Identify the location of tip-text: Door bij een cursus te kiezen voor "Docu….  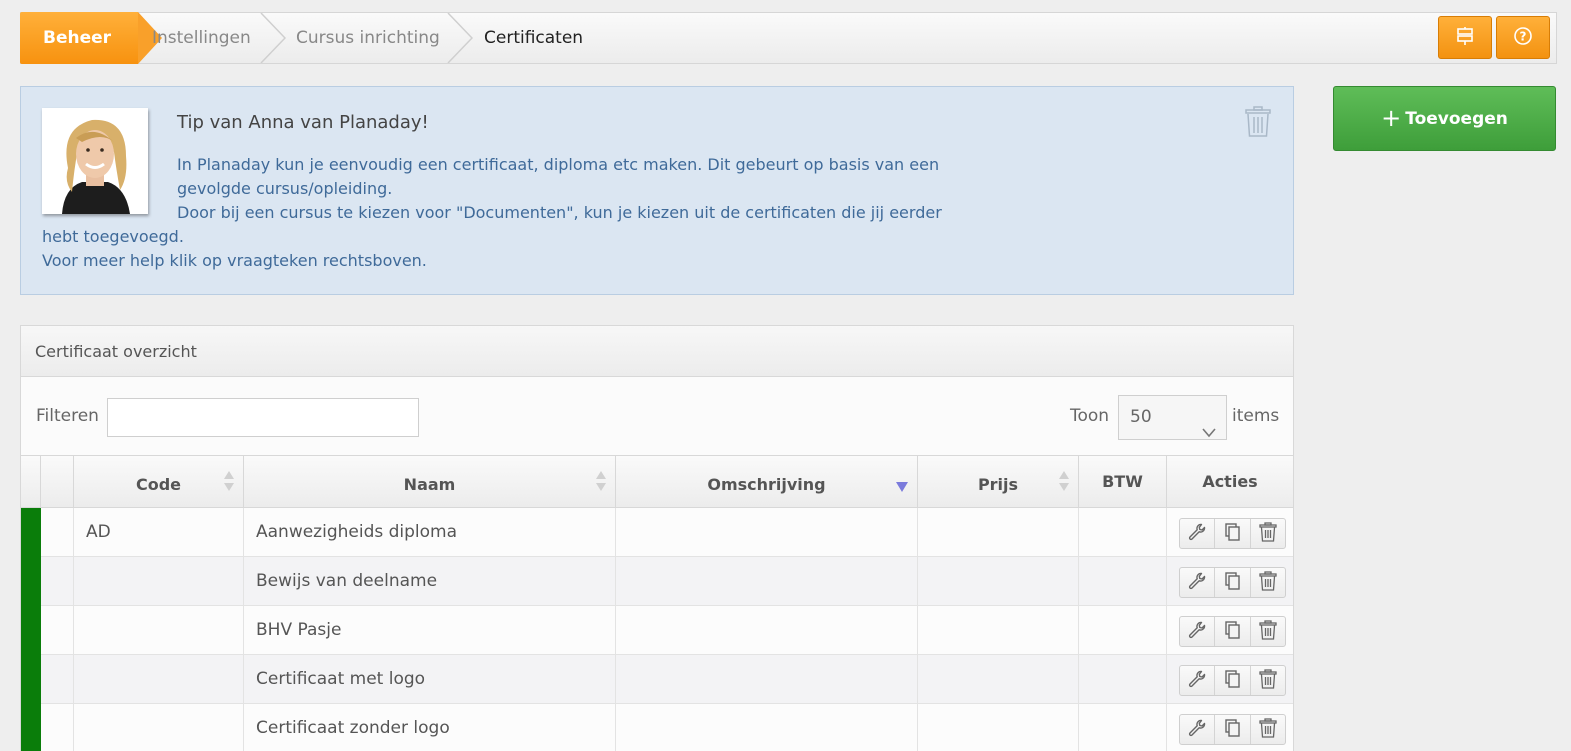
(492, 224).